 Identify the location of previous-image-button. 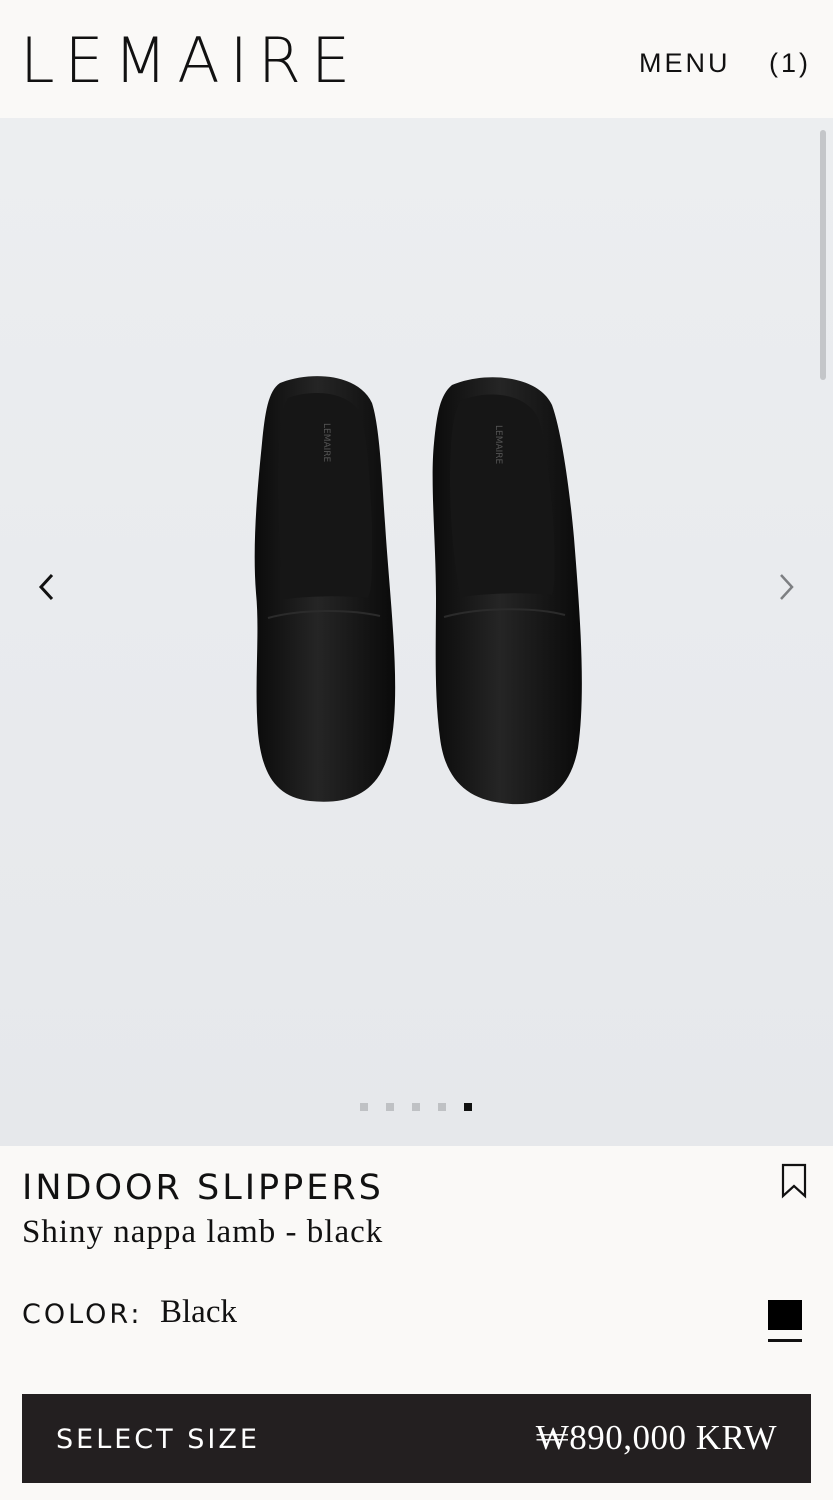
(47, 587).